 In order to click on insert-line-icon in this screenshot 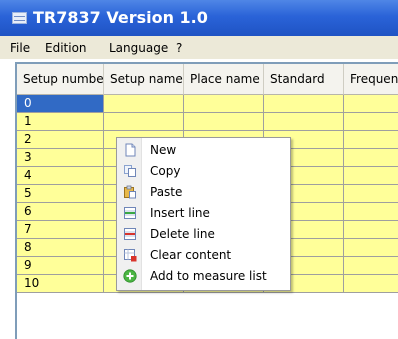, I will do `click(130, 213)`.